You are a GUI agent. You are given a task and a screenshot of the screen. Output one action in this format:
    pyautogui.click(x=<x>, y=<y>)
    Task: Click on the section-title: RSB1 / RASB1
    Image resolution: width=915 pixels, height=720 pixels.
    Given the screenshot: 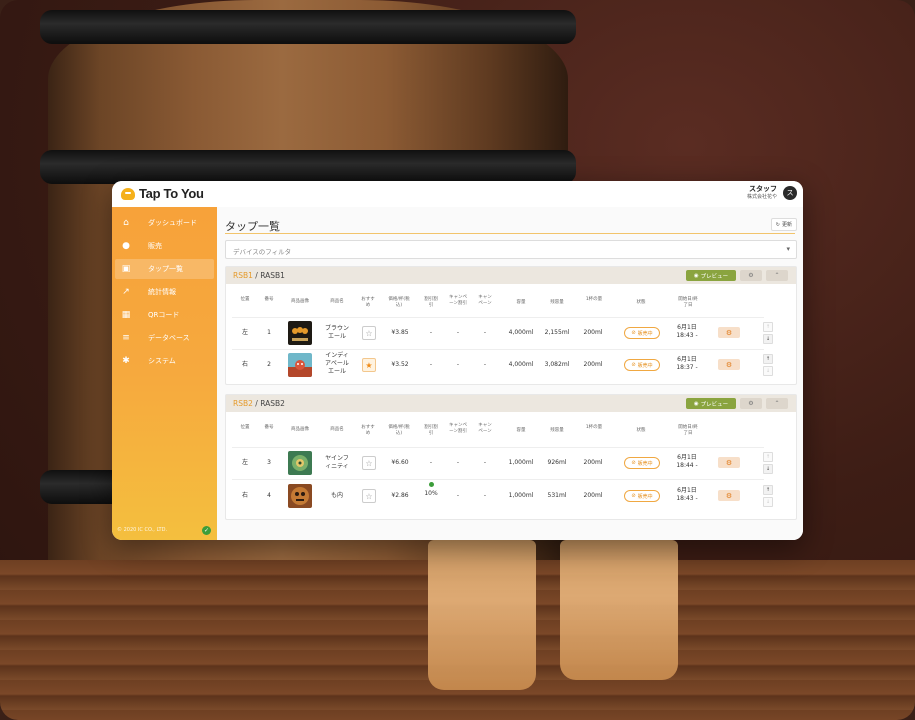 What is the action you would take?
    pyautogui.click(x=259, y=275)
    